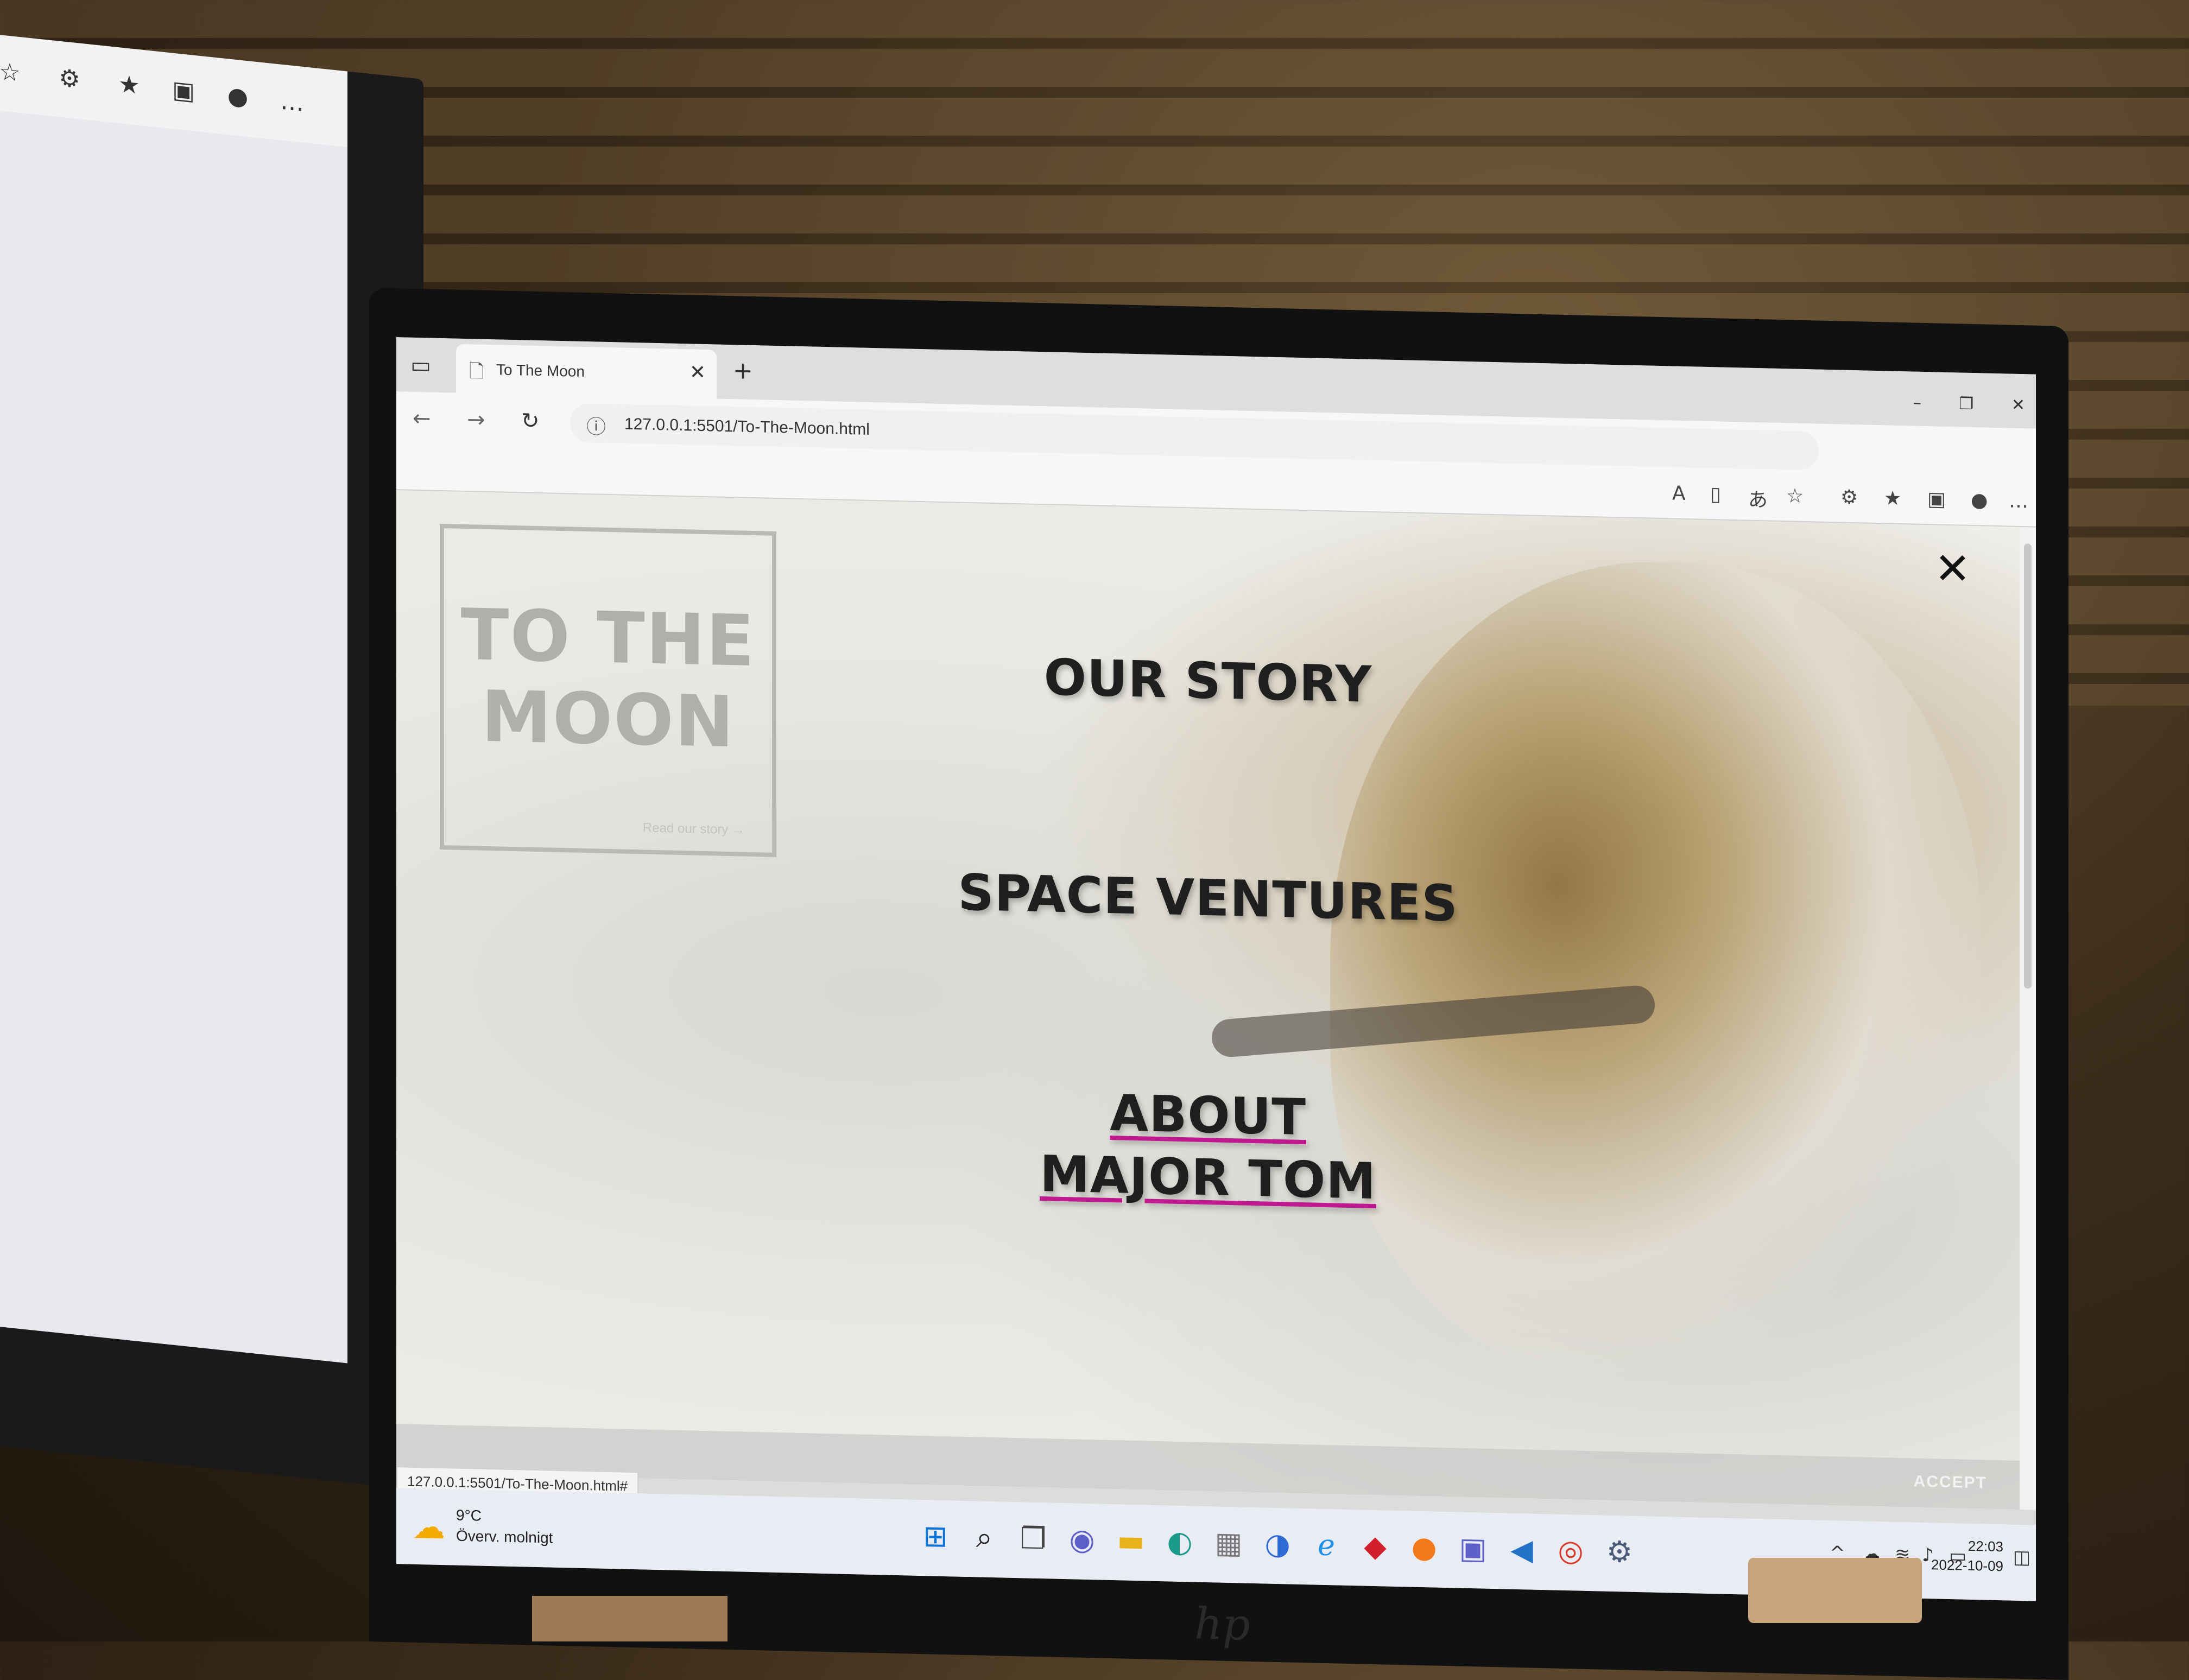 The width and height of the screenshot is (2189, 1680). Describe the element at coordinates (1986, 1546) in the screenshot. I see `clock-time: 22:03` at that location.